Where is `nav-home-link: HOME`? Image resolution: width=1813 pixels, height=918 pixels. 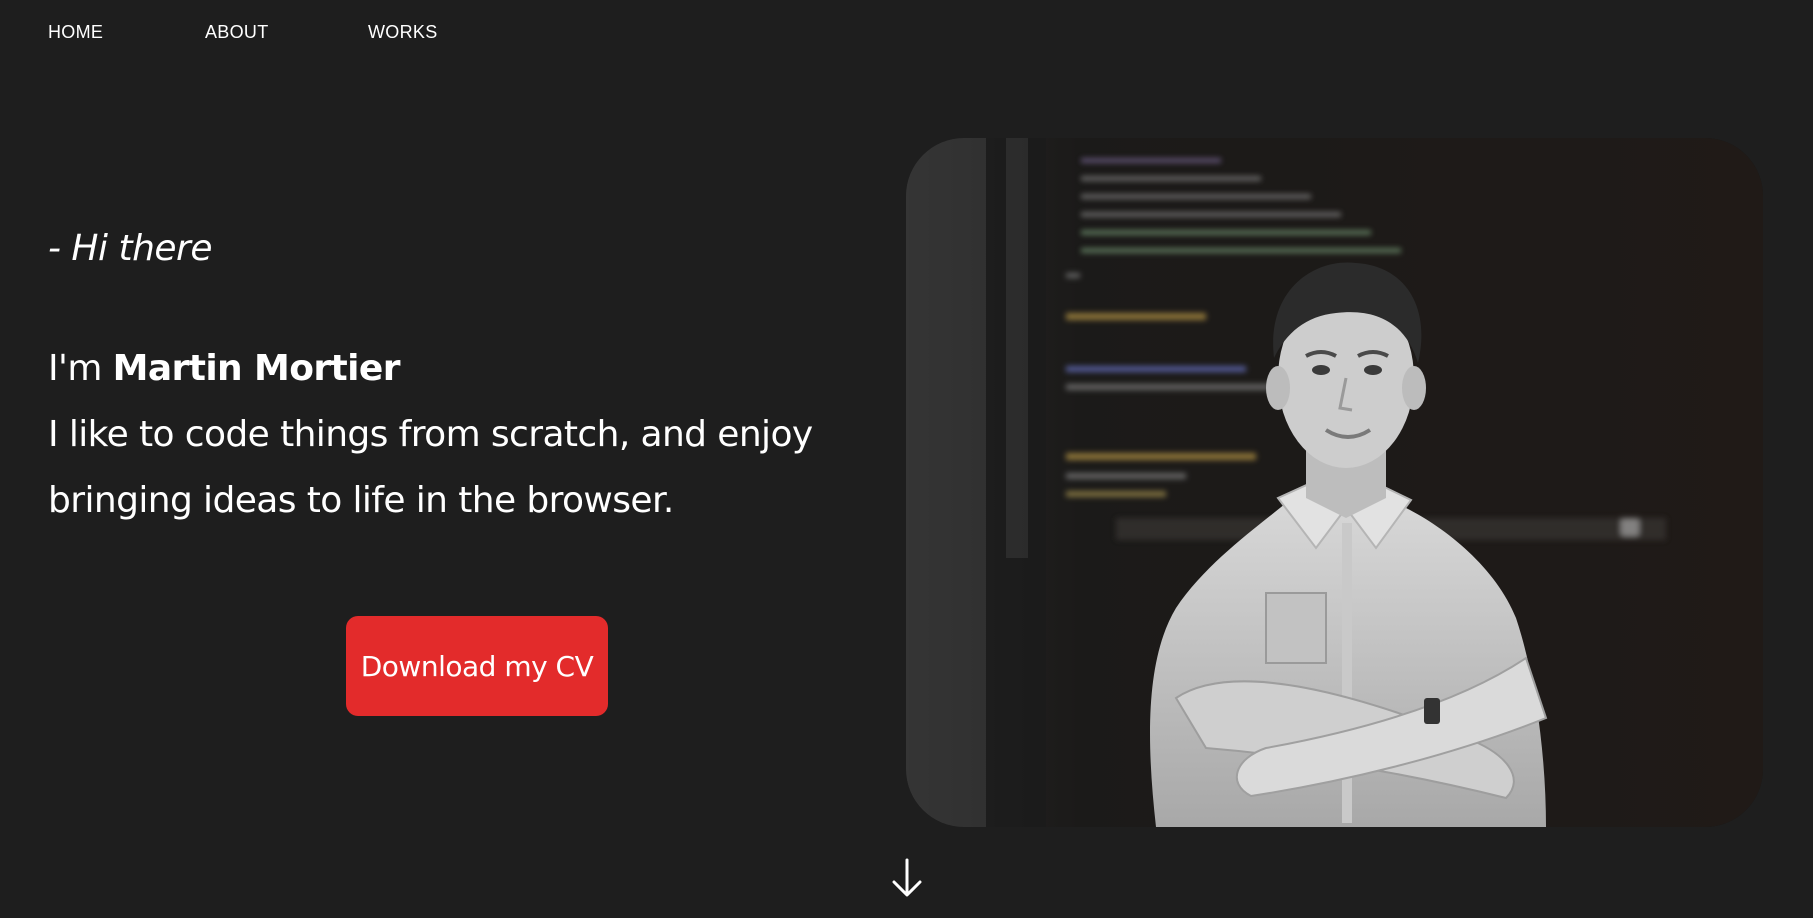 nav-home-link: HOME is located at coordinates (126, 32).